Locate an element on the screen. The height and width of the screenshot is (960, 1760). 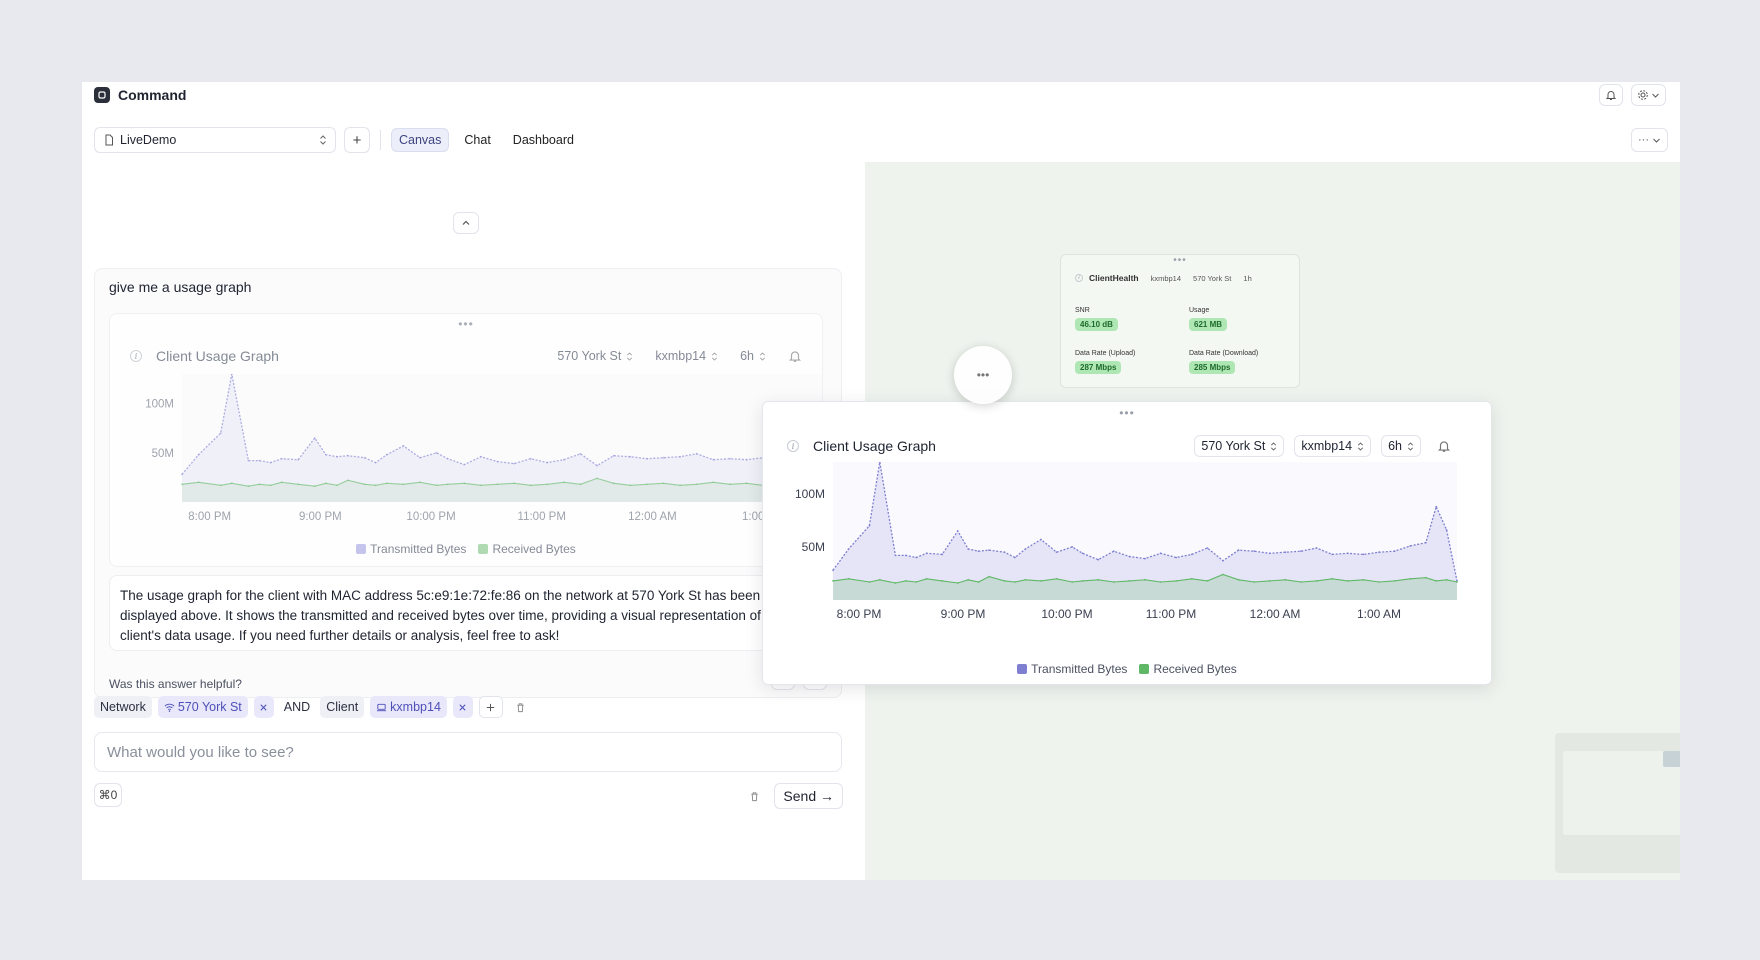
client-health-title: ClientHealth is located at coordinates (1114, 278).